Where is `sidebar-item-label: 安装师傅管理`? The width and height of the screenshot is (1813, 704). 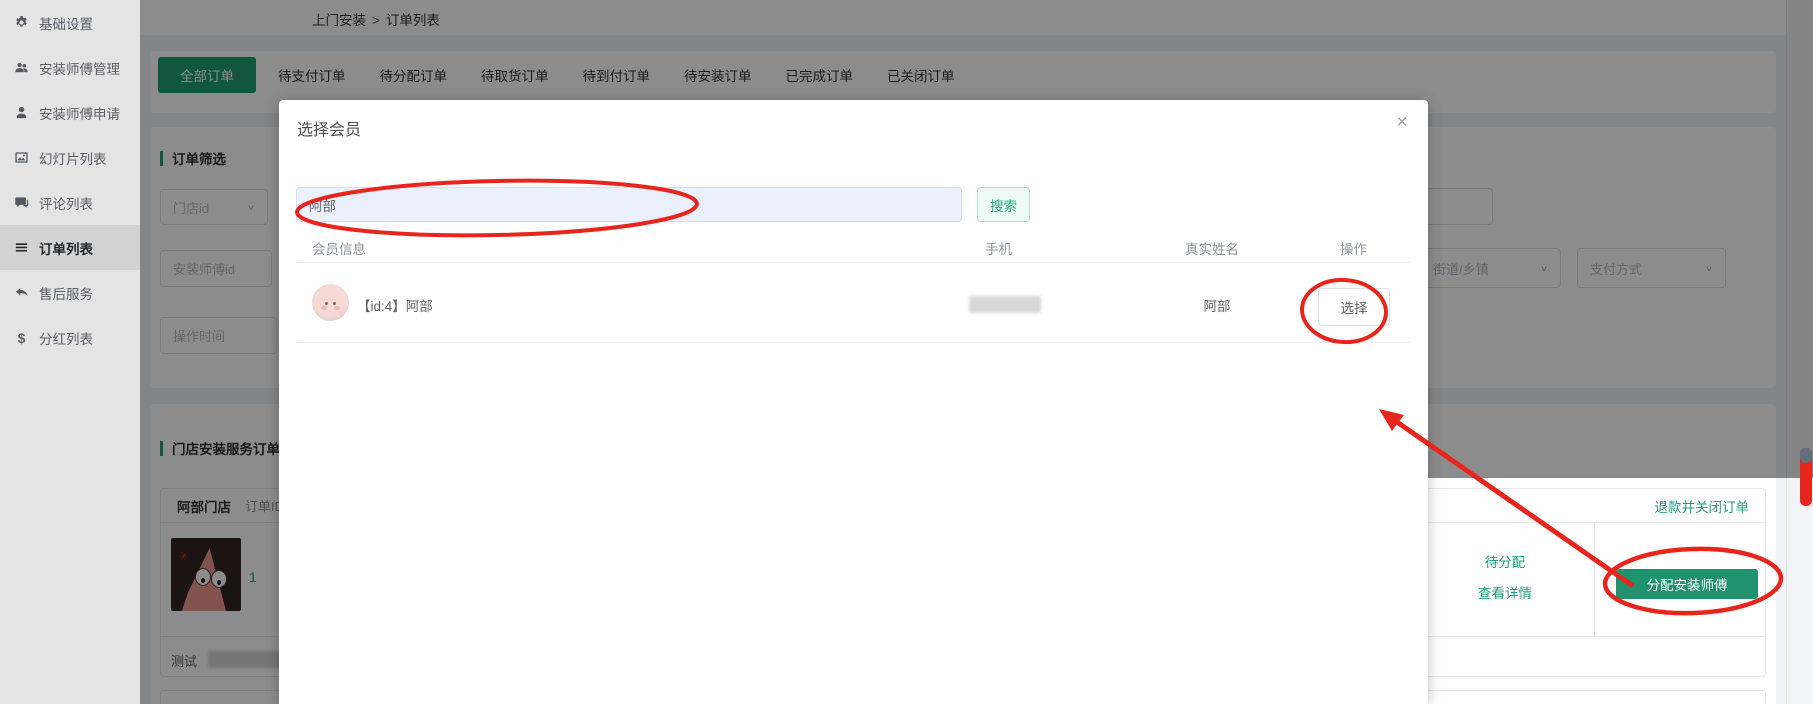 sidebar-item-label: 安装师傅管理 is located at coordinates (79, 69).